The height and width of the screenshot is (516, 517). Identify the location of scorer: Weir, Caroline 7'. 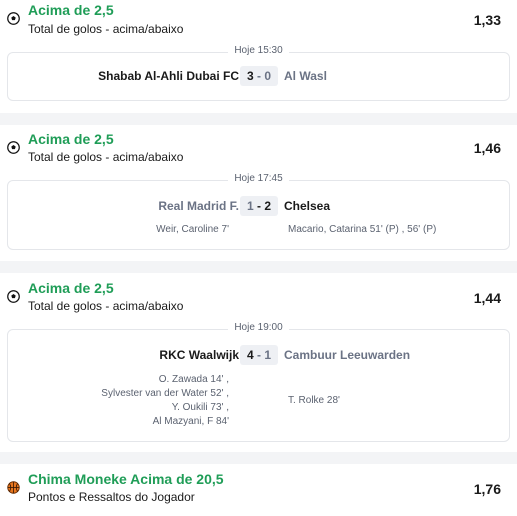
(192, 229).